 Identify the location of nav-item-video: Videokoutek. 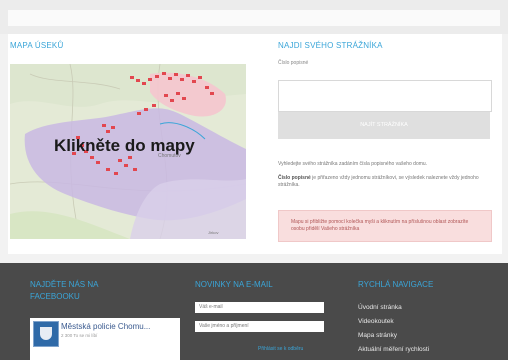
(376, 321).